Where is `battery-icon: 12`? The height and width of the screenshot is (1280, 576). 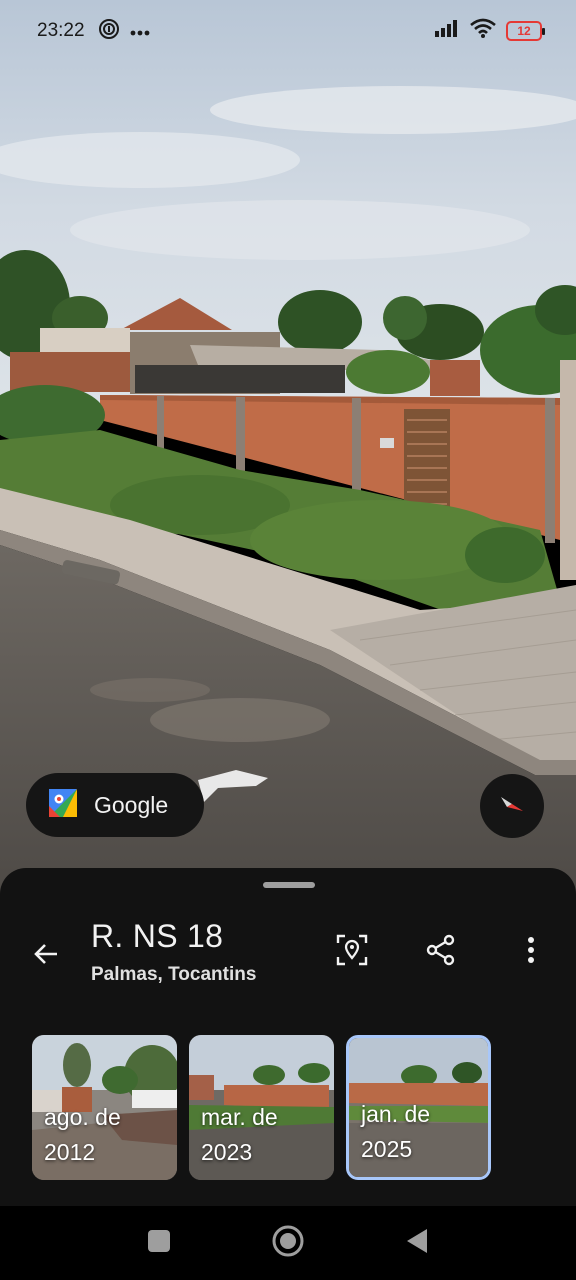 battery-icon: 12 is located at coordinates (525, 30).